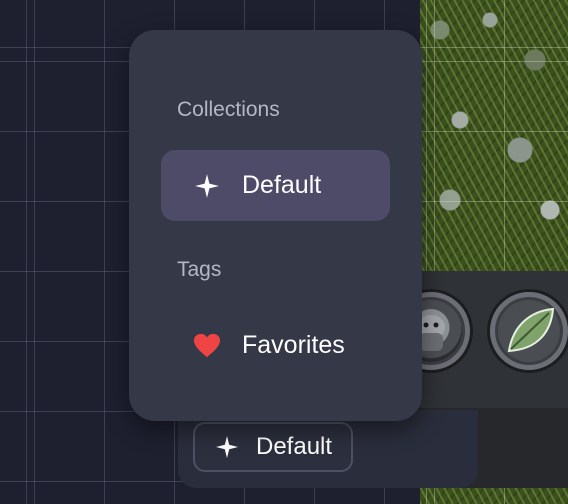  I want to click on collection-chip-button: Default, so click(273, 447).